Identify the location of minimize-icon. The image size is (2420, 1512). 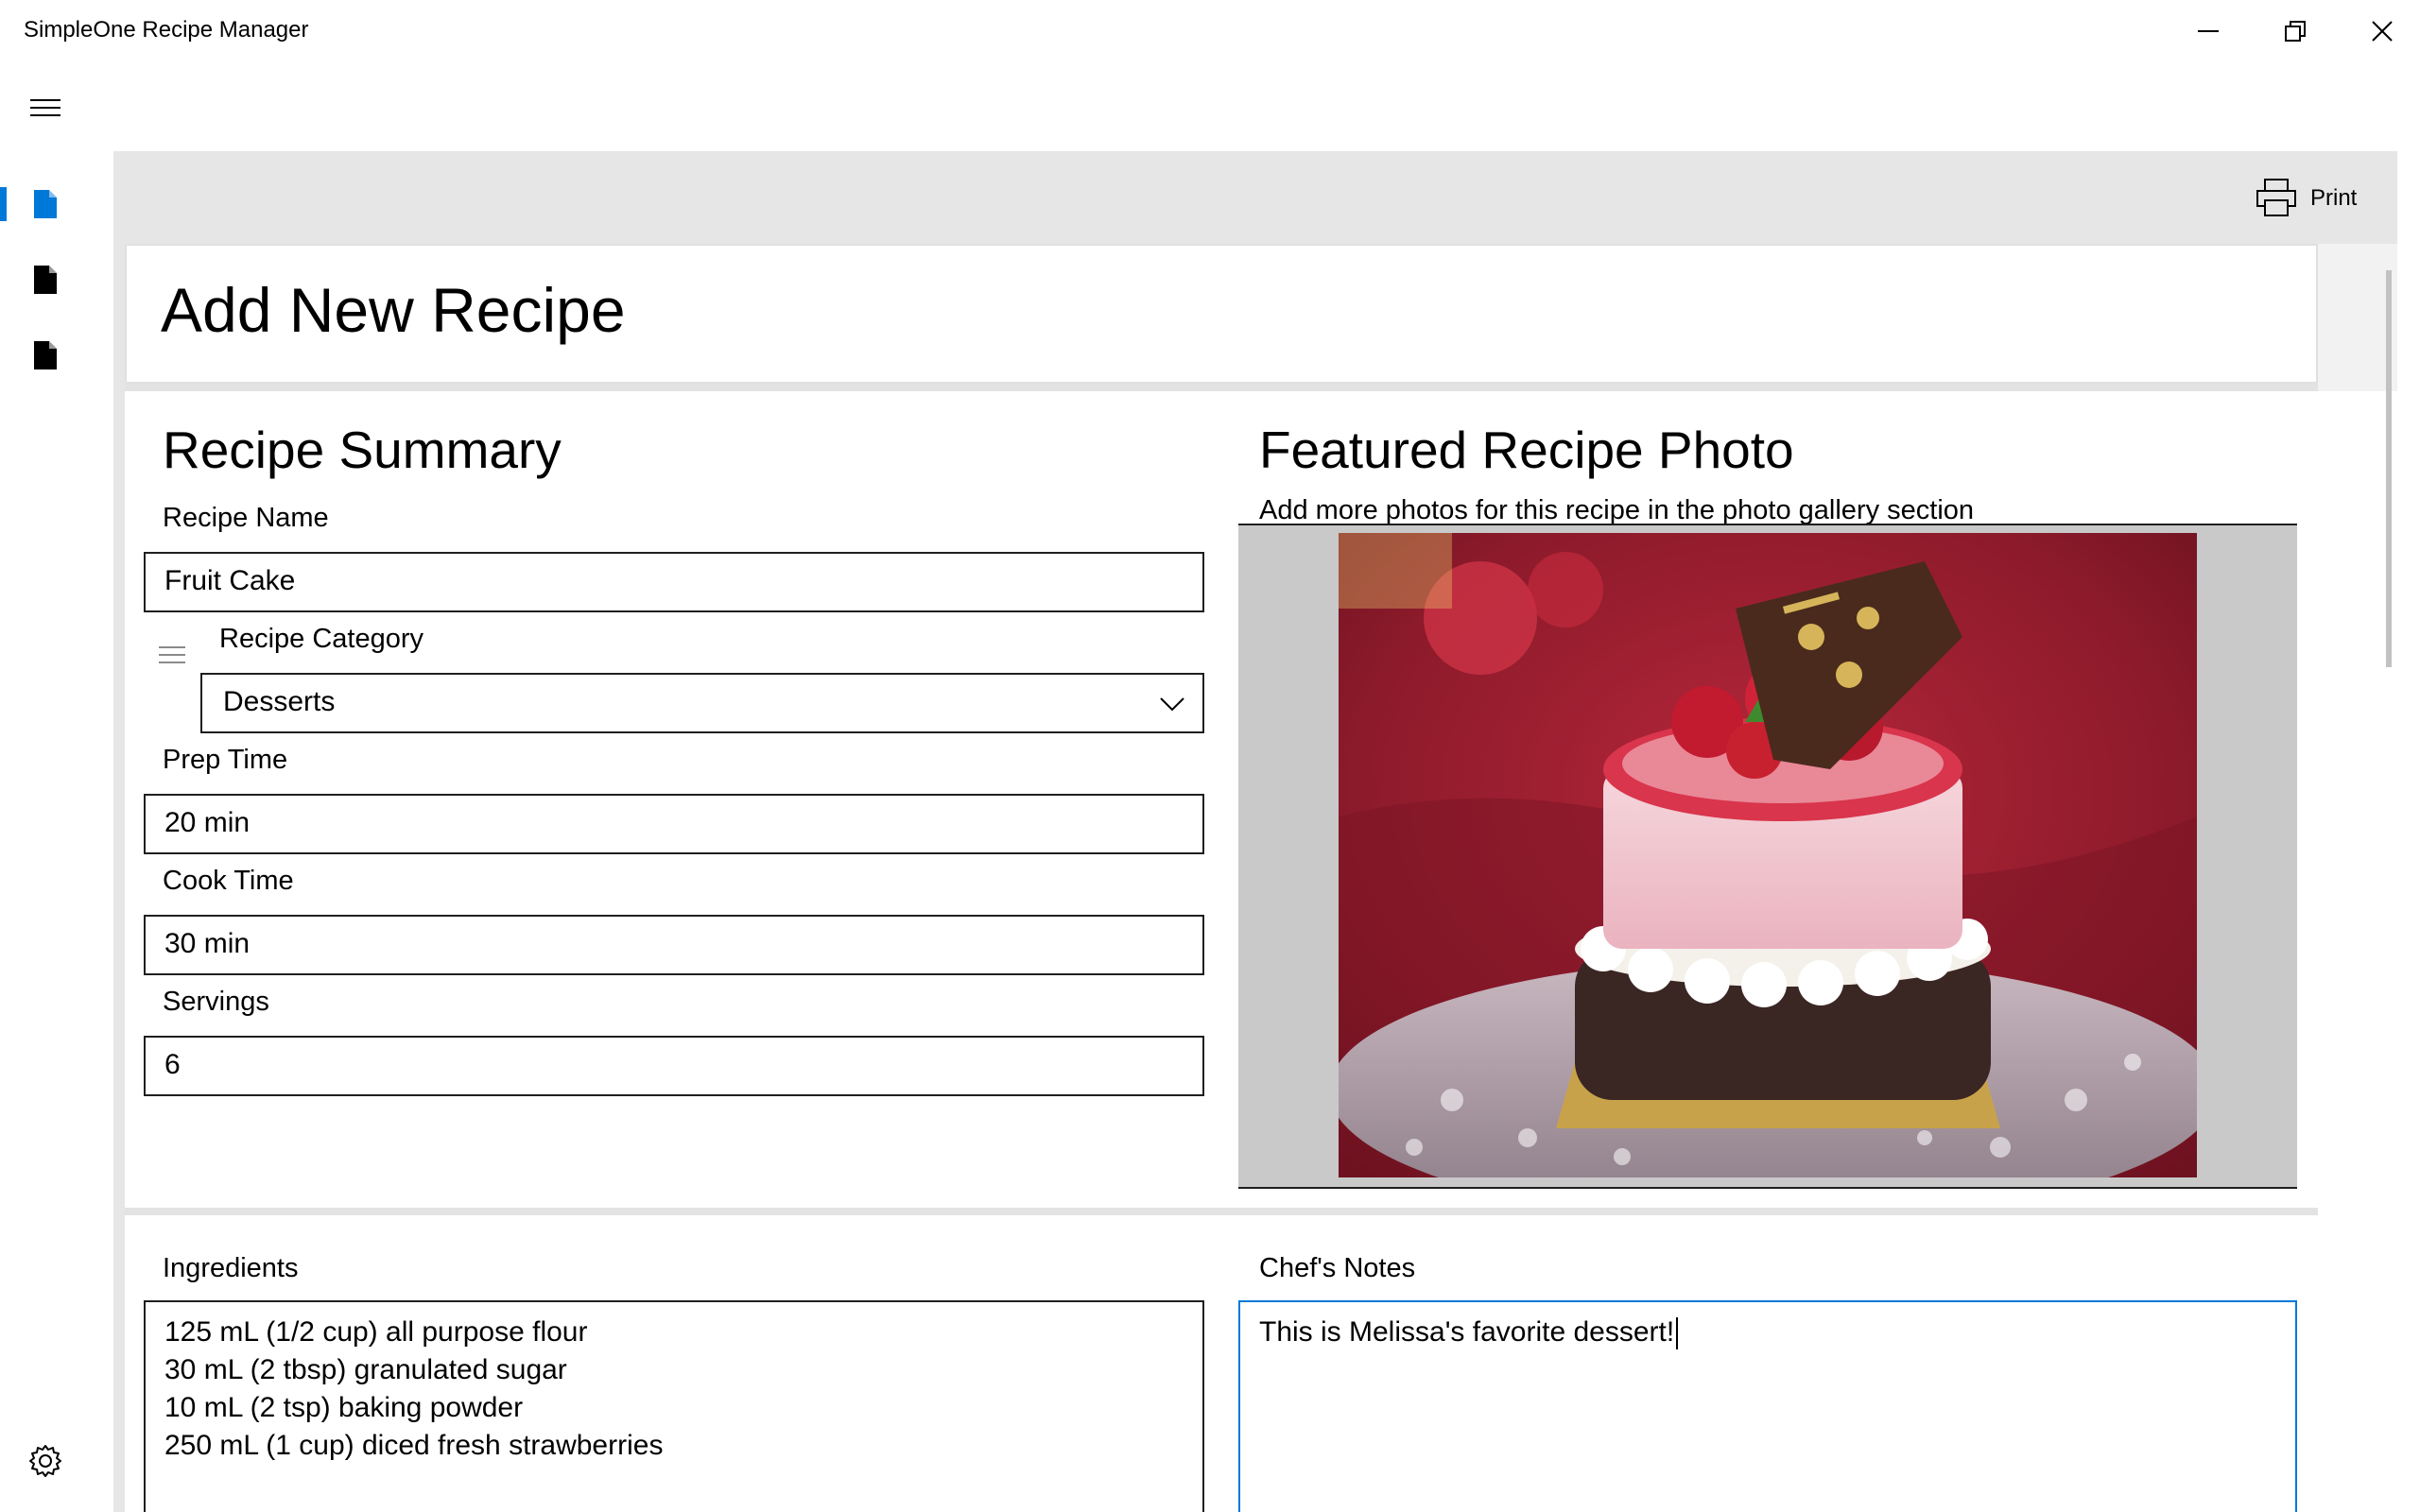
(2208, 31).